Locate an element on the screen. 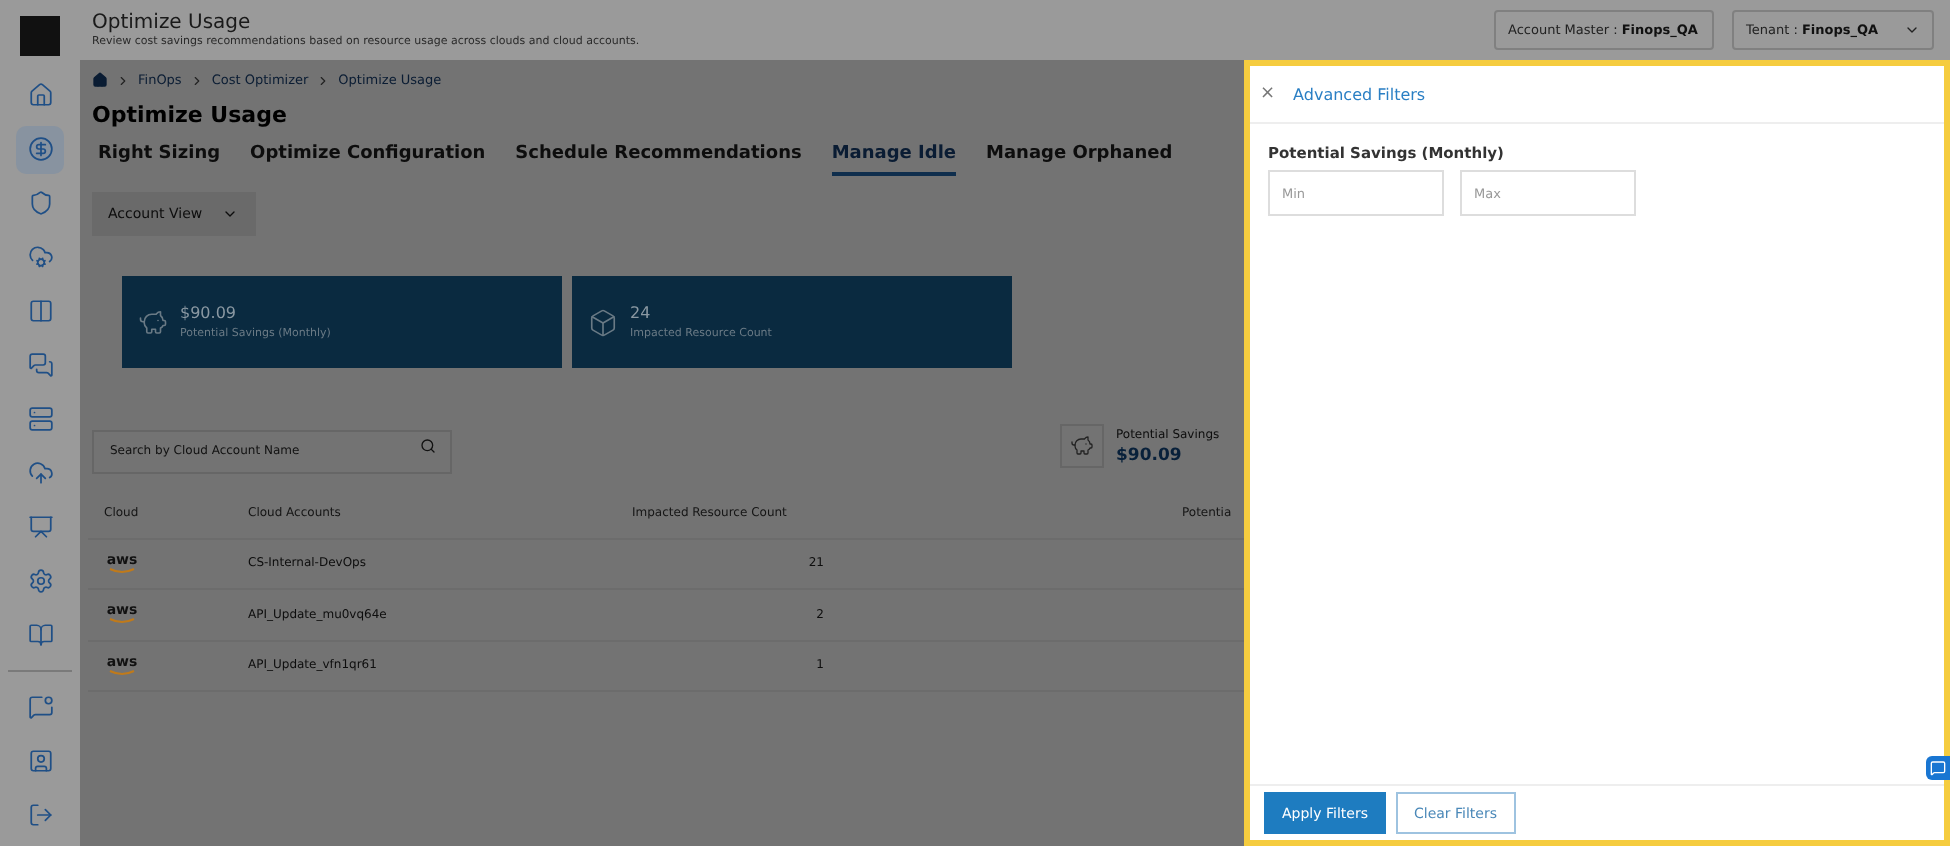 The width and height of the screenshot is (1950, 846). tab: Schedule Recommendations is located at coordinates (658, 160).